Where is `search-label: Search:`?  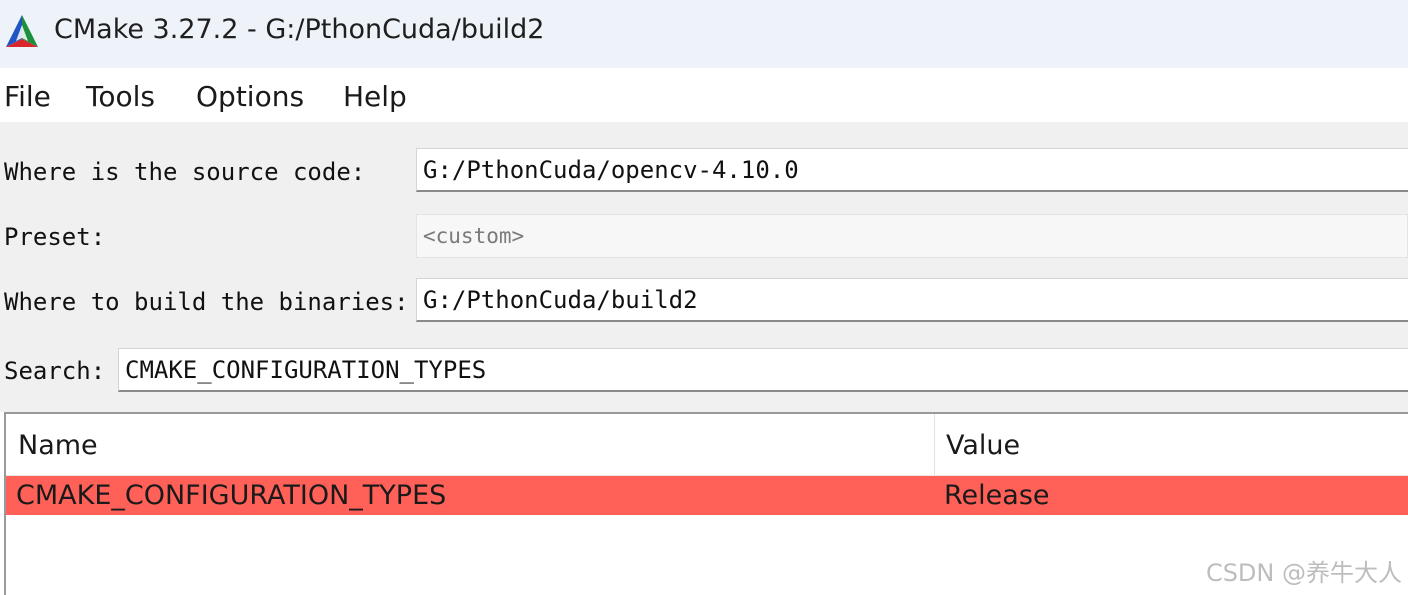 search-label: Search: is located at coordinates (55, 371).